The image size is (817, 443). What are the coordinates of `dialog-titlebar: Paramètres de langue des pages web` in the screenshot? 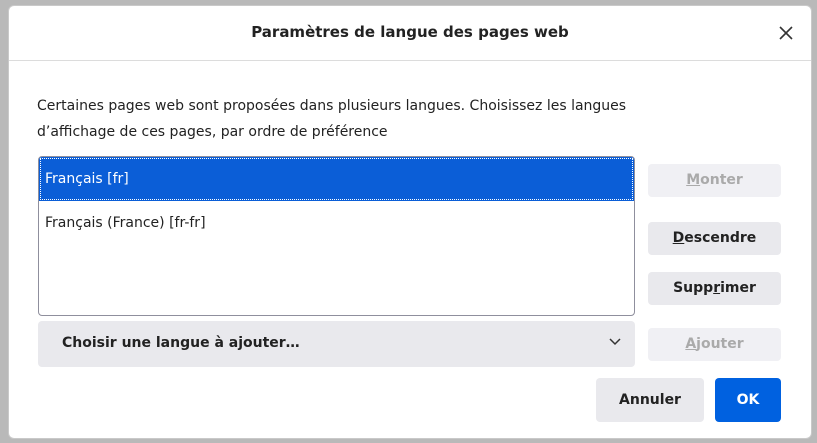 It's located at (410, 33).